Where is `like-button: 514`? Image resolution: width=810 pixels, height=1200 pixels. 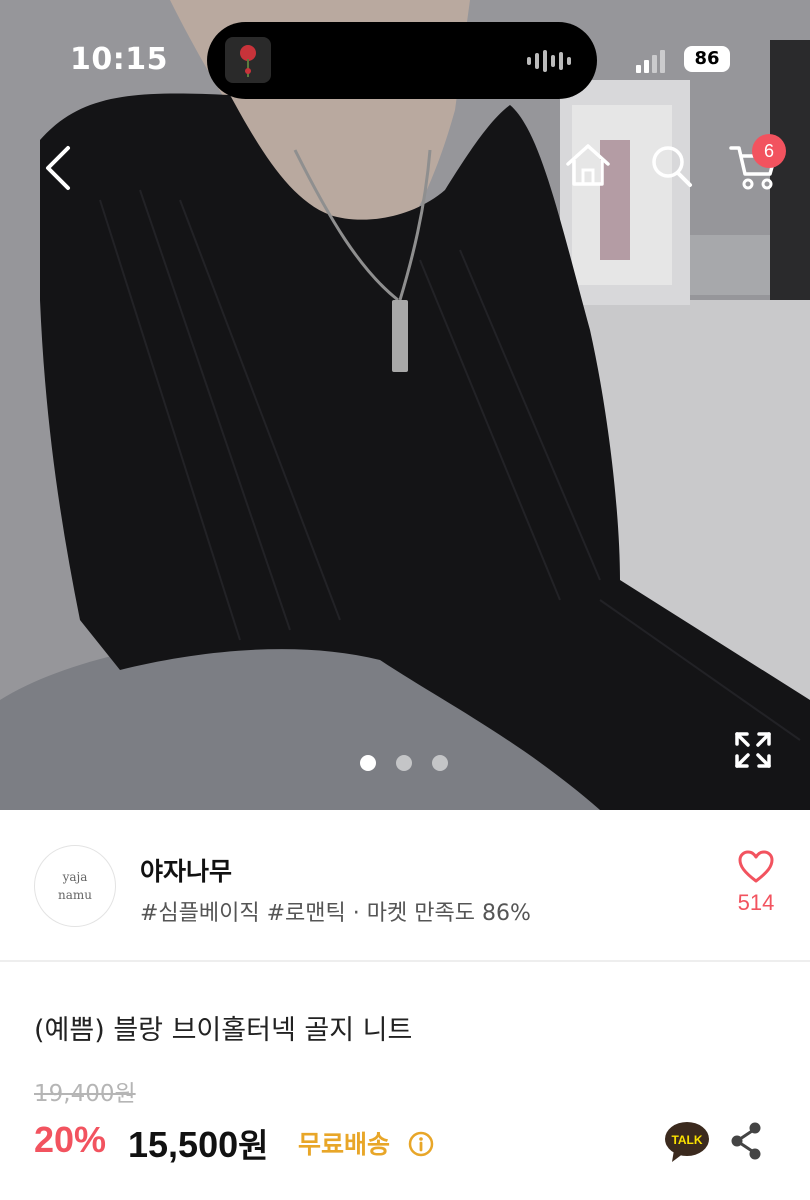
like-button: 514 is located at coordinates (756, 890).